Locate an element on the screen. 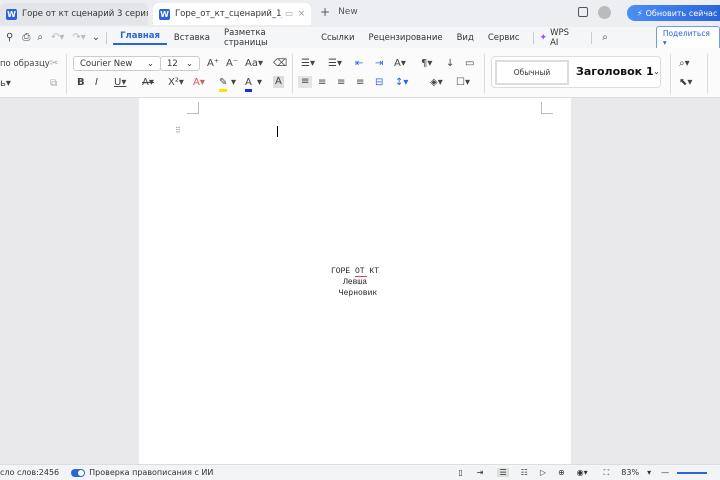  print-layout-icon: ☰ is located at coordinates (503, 472).